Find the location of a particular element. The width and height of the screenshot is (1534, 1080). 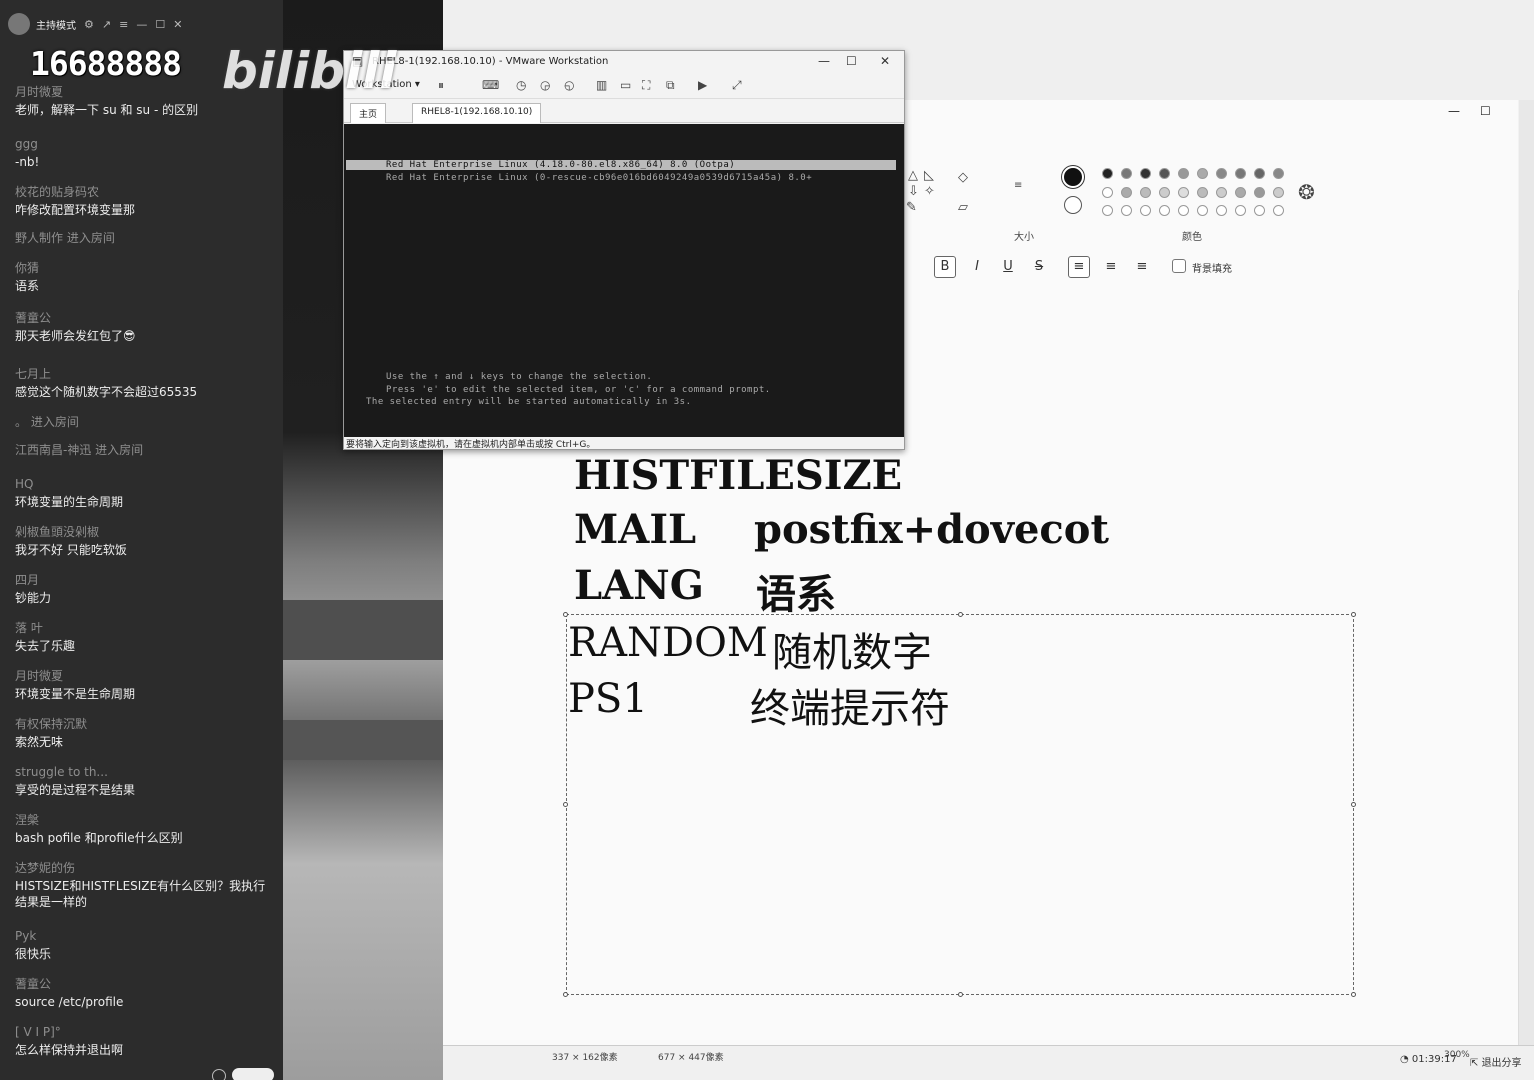

chat-username: 剁椒鱼頭没剁椒 is located at coordinates (146, 532).